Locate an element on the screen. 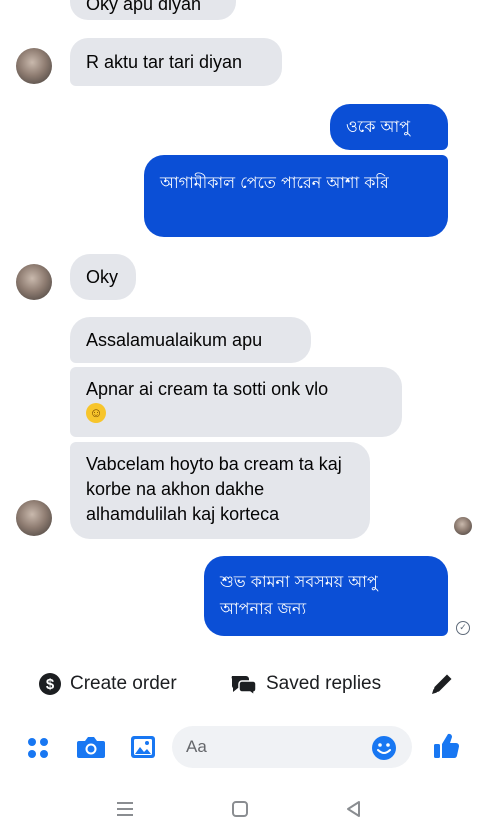 Image resolution: width=480 pixels, height=839 pixels. message-input-placeholder: Aa is located at coordinates (196, 746).